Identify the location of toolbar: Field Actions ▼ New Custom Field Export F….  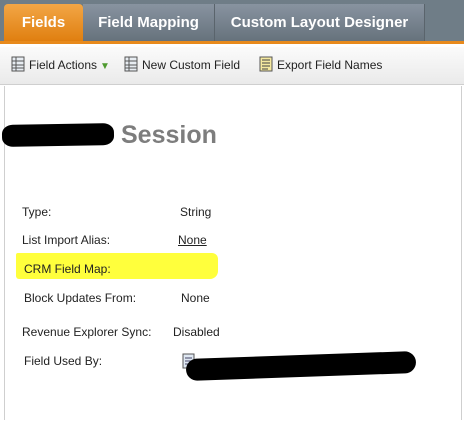
(232, 66).